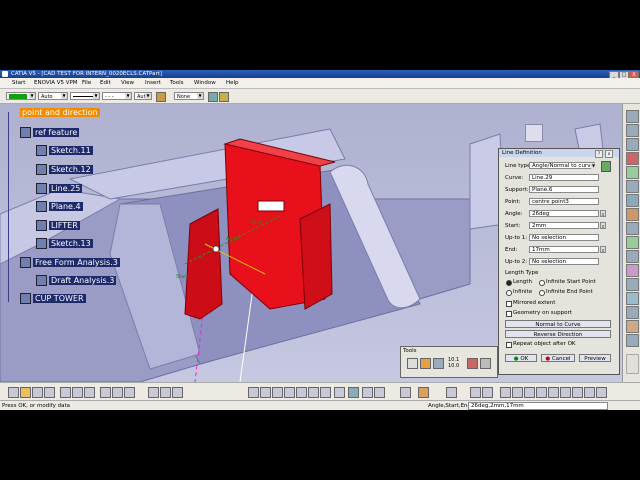 The image size is (640, 480). Describe the element at coordinates (632, 340) in the screenshot. I see `curvature-tool-icon` at that location.